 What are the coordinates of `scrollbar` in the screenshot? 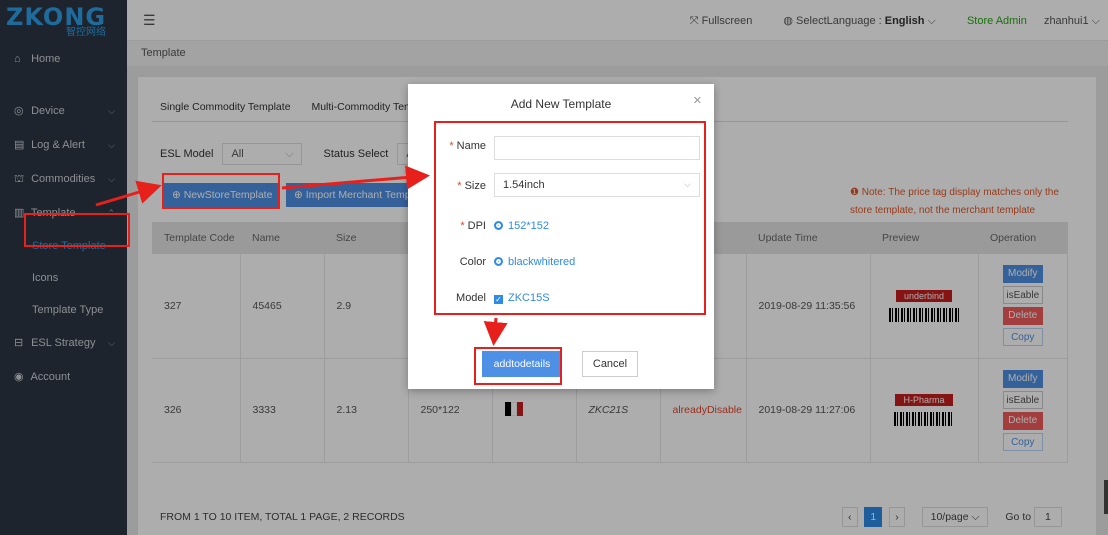 It's located at (1106, 497).